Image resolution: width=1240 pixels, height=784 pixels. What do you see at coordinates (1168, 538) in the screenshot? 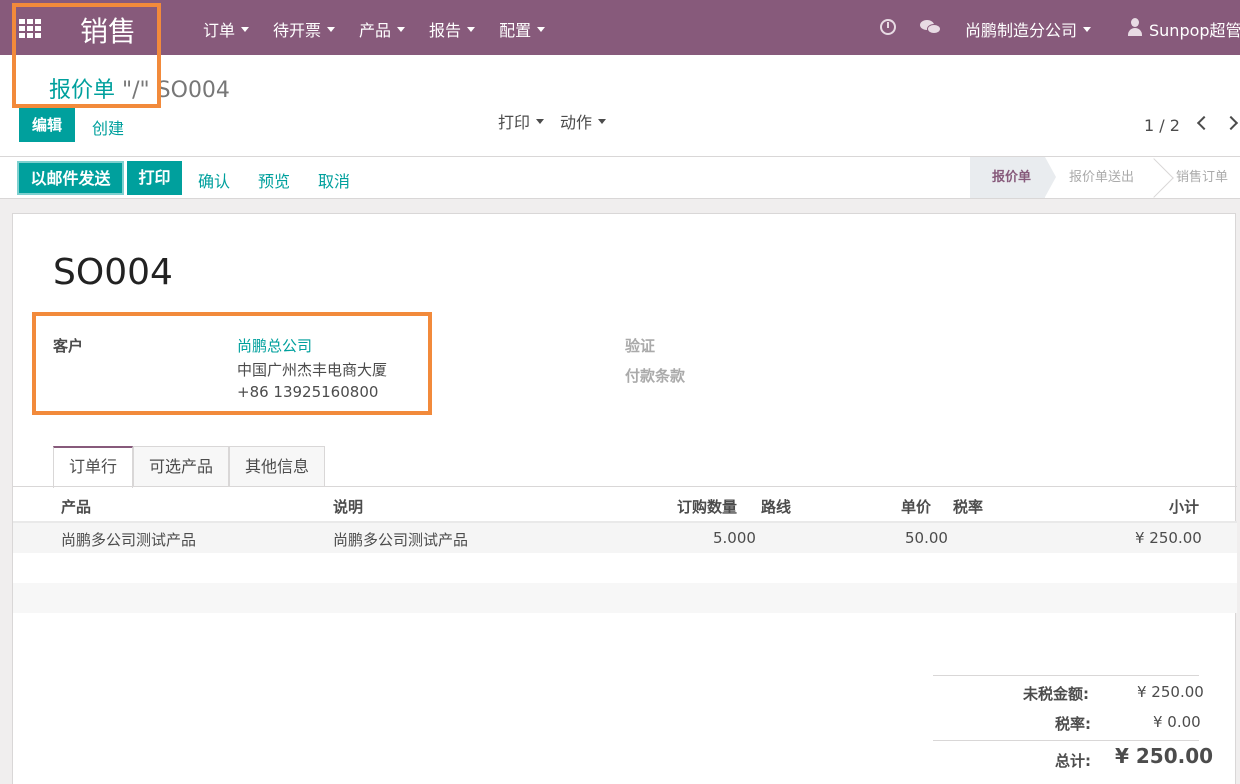
I see `cell-subtotal: ¥ 250.00` at bounding box center [1168, 538].